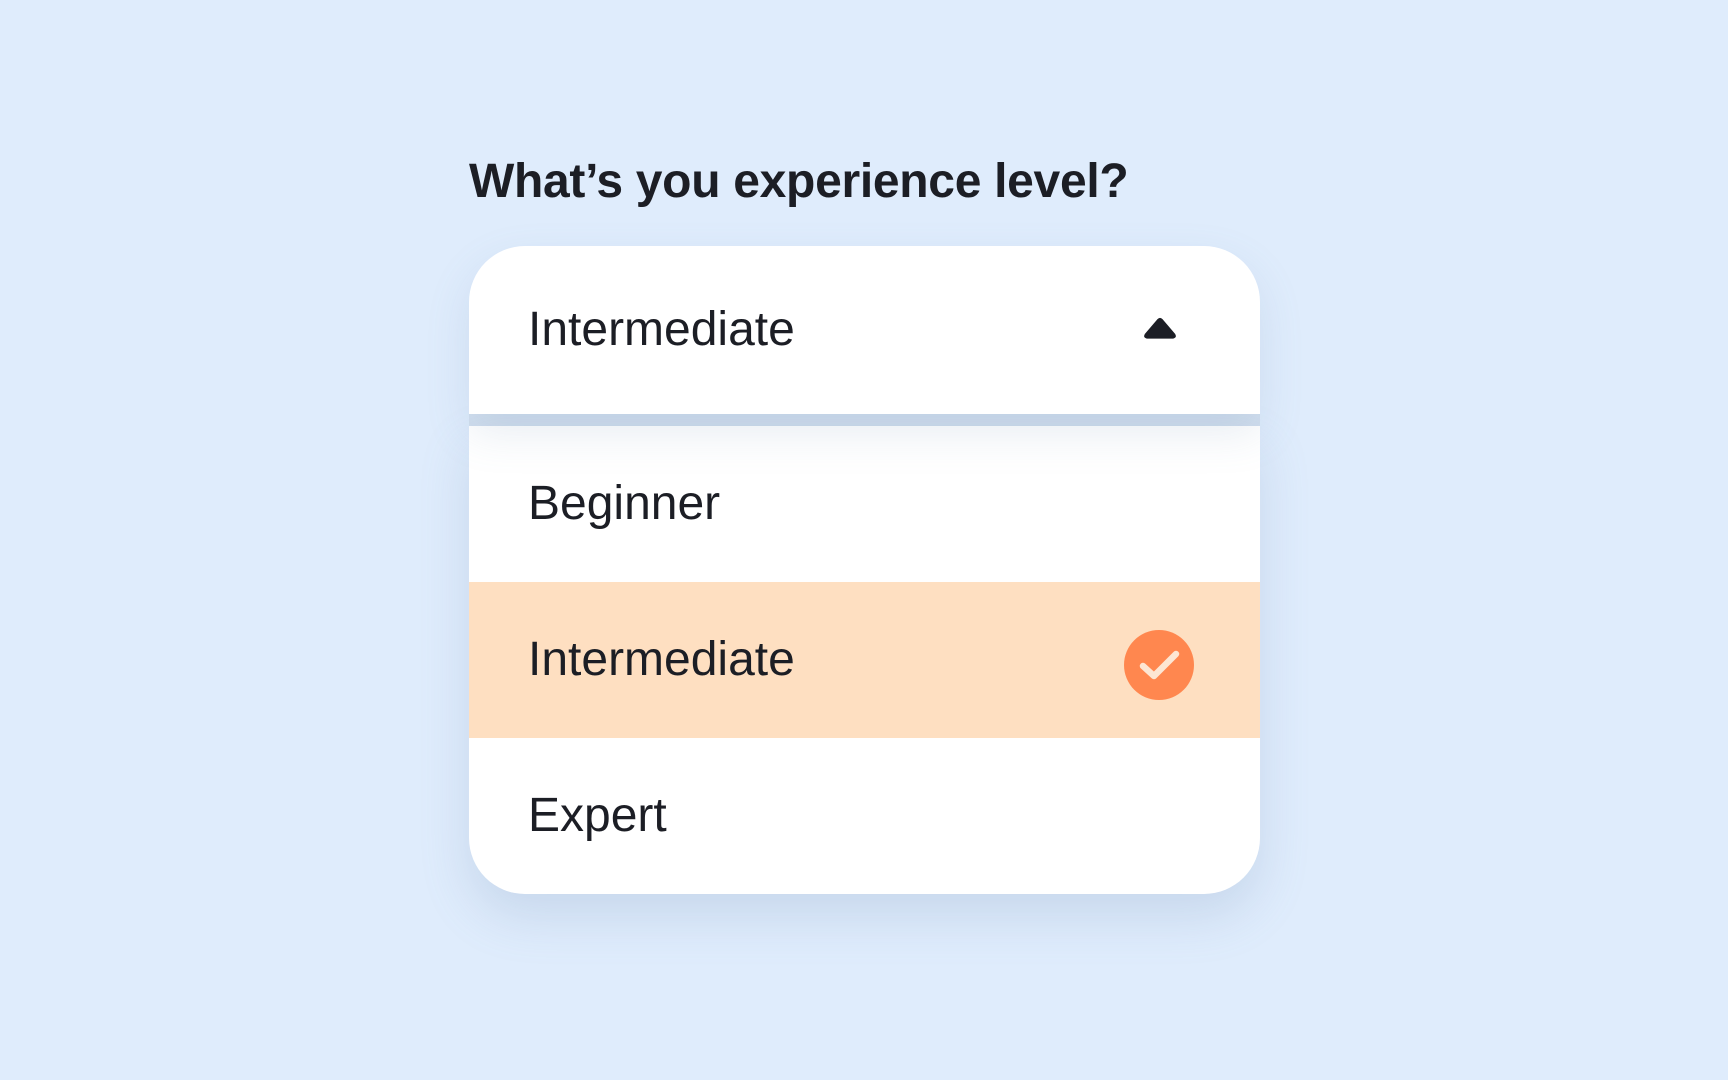 The height and width of the screenshot is (1080, 1728). What do you see at coordinates (597, 815) in the screenshot?
I see `option-label: Expert` at bounding box center [597, 815].